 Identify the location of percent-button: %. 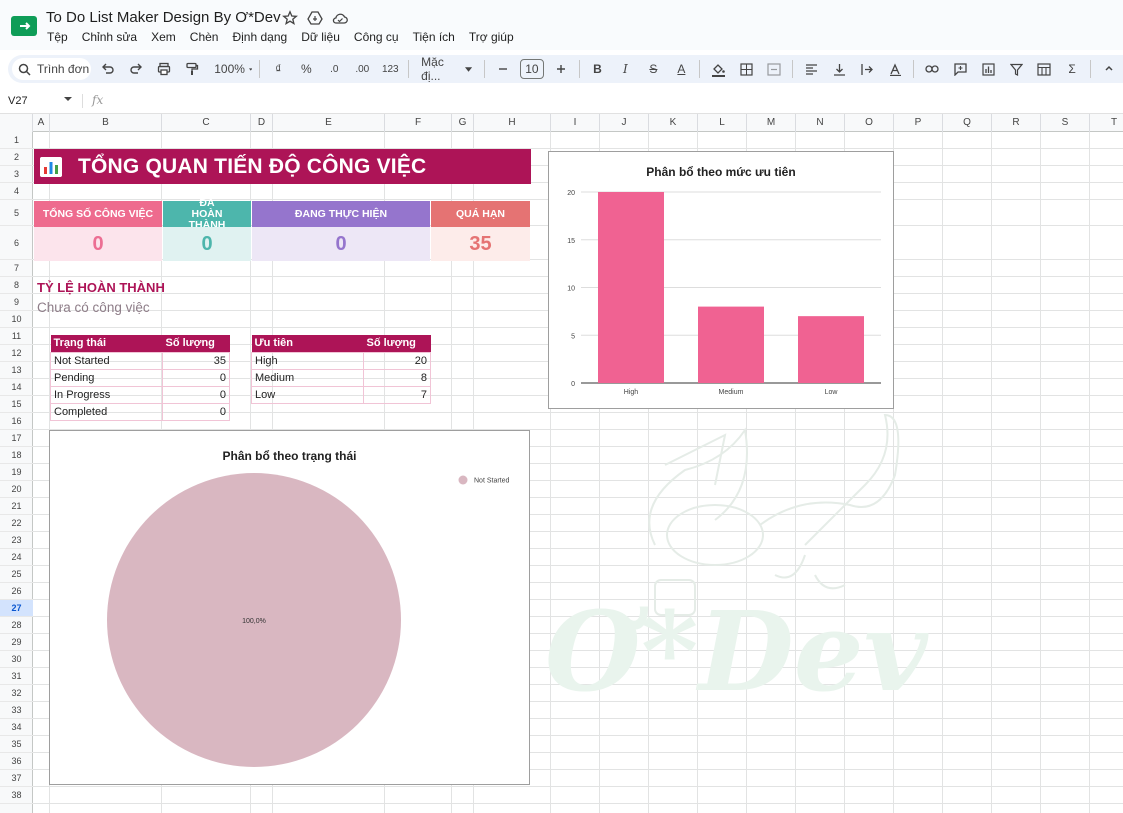
(306, 69).